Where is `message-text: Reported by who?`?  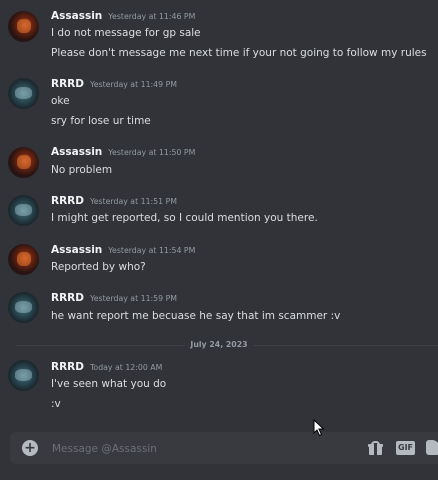 message-text: Reported by who? is located at coordinates (98, 267).